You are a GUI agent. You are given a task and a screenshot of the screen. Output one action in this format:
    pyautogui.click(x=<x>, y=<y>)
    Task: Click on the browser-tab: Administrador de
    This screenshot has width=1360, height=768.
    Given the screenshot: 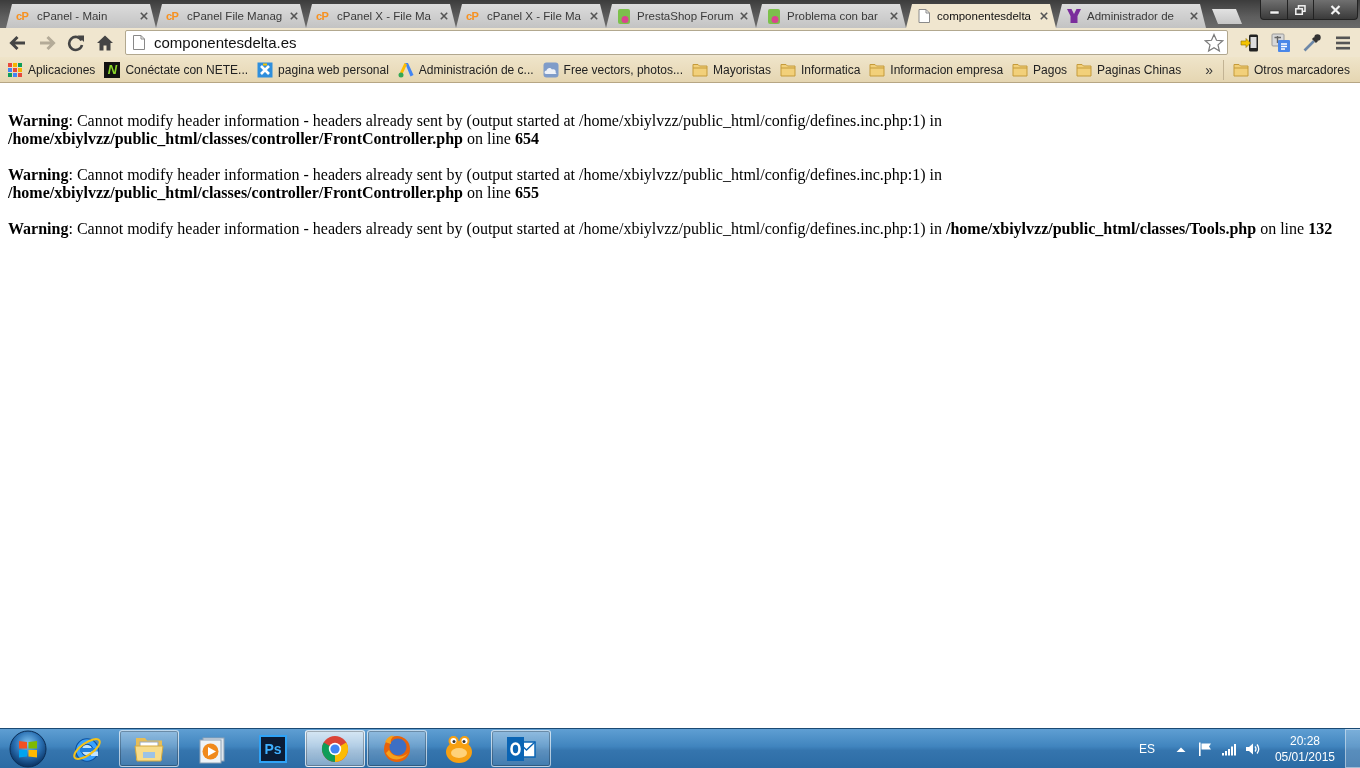 What is the action you would take?
    pyautogui.click(x=1131, y=16)
    